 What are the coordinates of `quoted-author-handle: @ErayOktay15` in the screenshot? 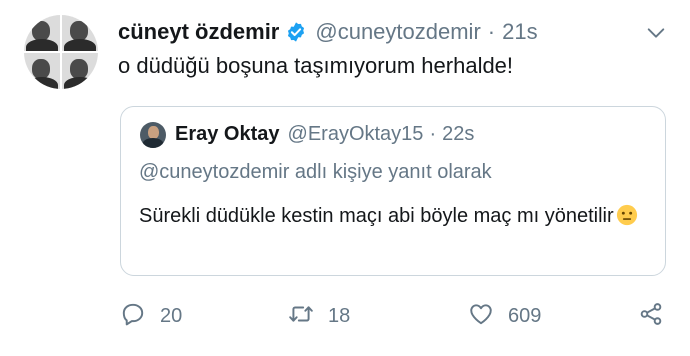 It's located at (356, 134).